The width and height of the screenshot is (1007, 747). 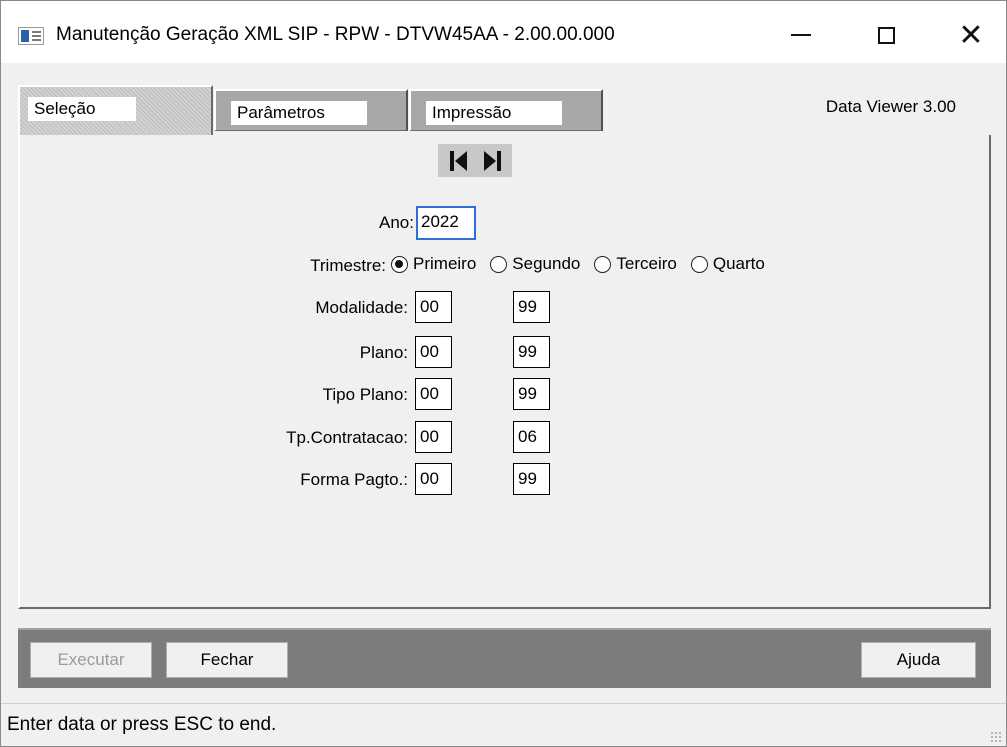 What do you see at coordinates (886, 35) in the screenshot?
I see `maximize-button` at bounding box center [886, 35].